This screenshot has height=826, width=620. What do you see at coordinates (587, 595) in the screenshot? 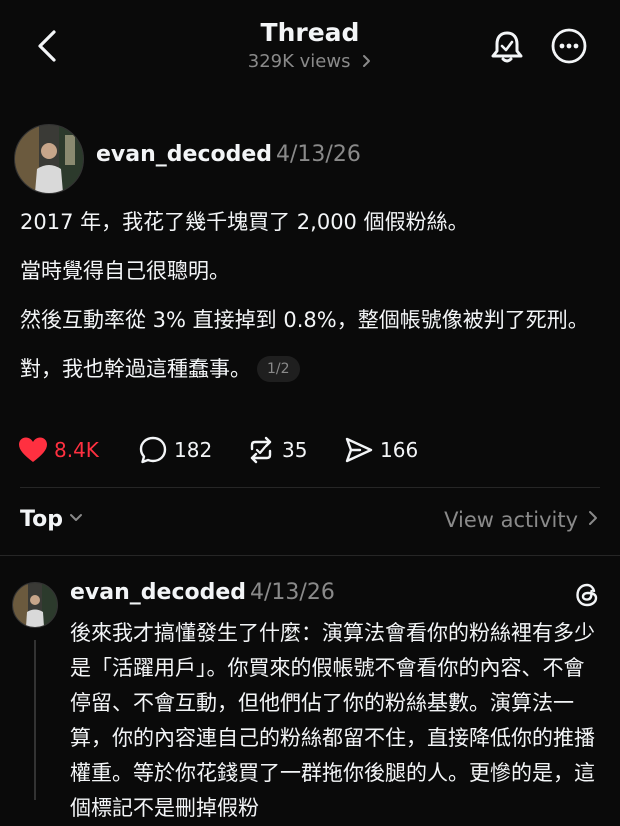
I see `threads-logo-icon` at bounding box center [587, 595].